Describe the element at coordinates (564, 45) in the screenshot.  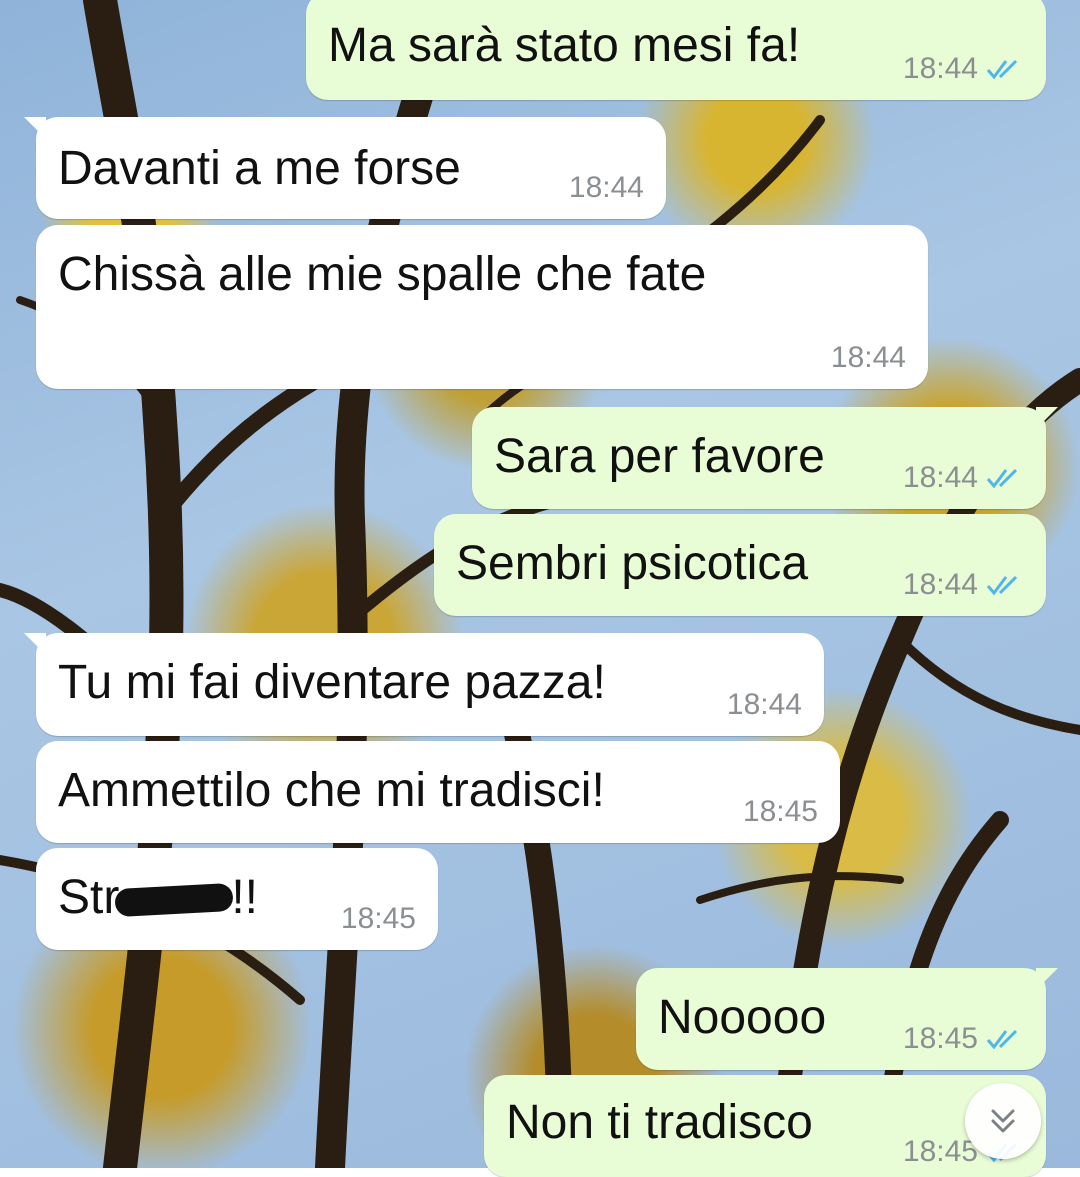
I see `message-text: Ma sarà stato mesi fa!` at that location.